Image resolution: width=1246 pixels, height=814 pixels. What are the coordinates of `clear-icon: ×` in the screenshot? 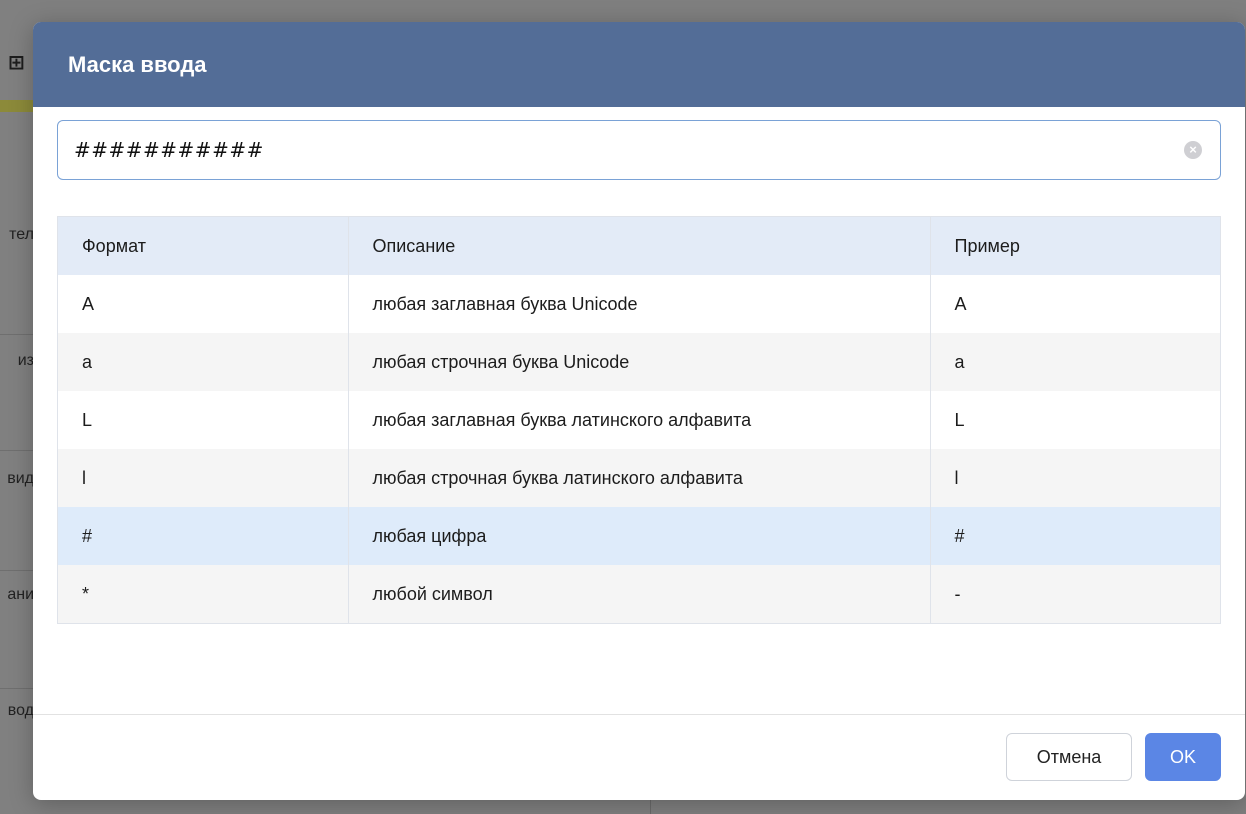 It's located at (1193, 150).